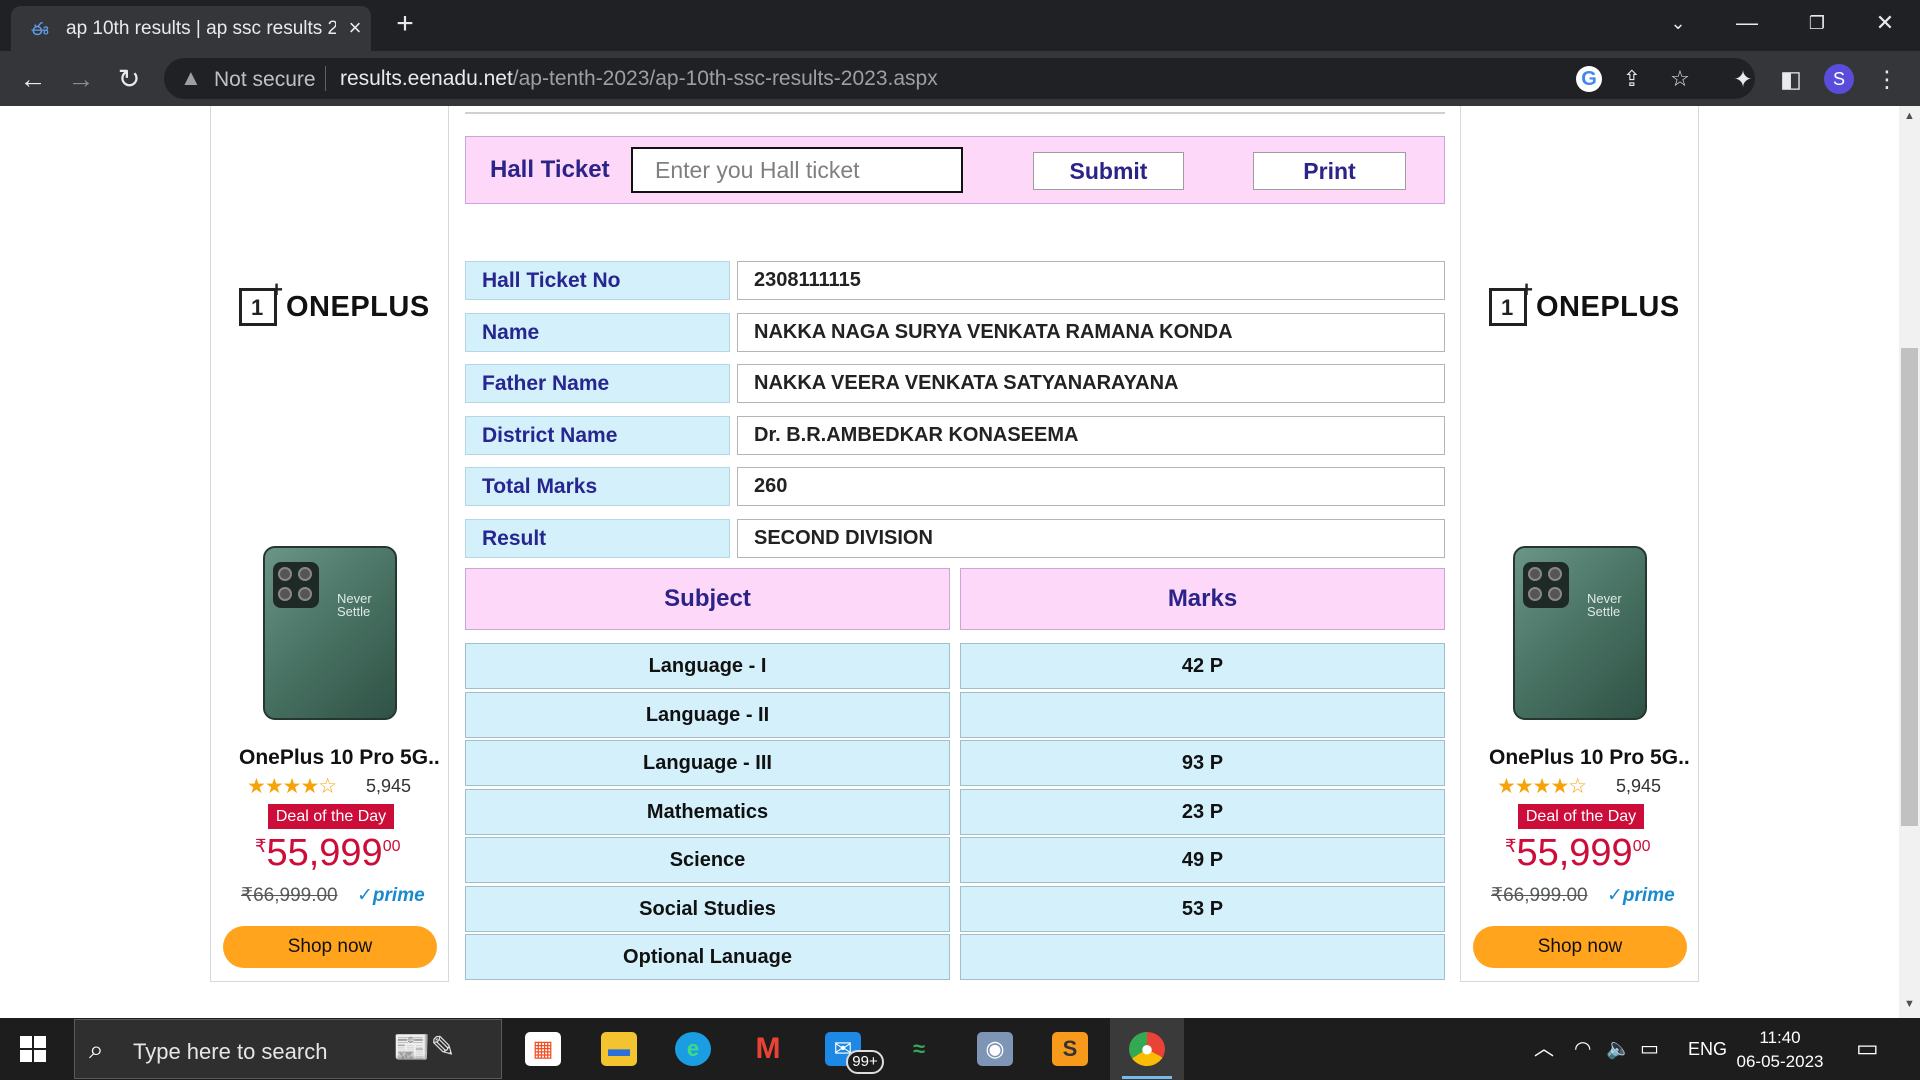 This screenshot has width=1920, height=1080. Describe the element at coordinates (201, 28) in the screenshot. I see `tab-title: ap 10th results | ap ssc results 20` at that location.